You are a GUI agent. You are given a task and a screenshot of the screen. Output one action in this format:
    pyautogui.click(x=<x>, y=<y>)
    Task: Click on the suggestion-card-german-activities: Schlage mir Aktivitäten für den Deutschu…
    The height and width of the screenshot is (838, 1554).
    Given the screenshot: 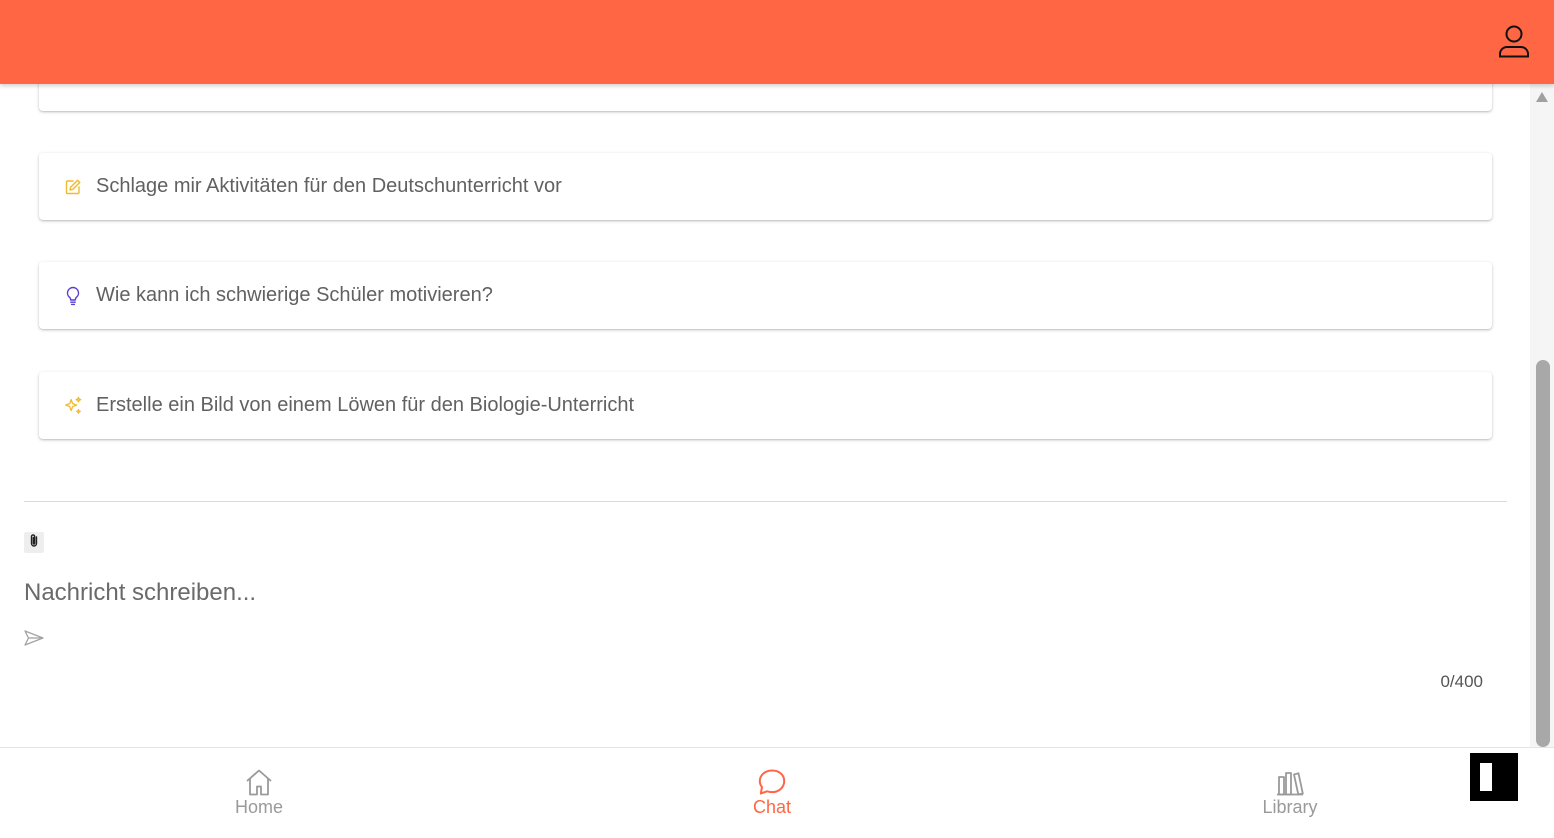 What is the action you would take?
    pyautogui.click(x=765, y=186)
    